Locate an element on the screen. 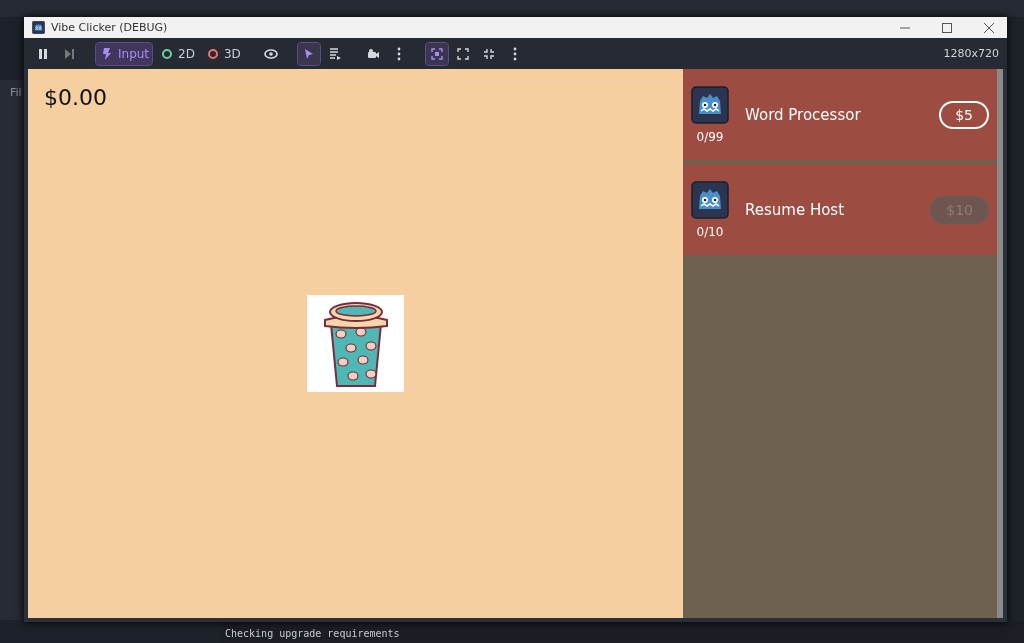 This screenshot has height=643, width=1024. upgrade-count: 0/10 is located at coordinates (710, 231).